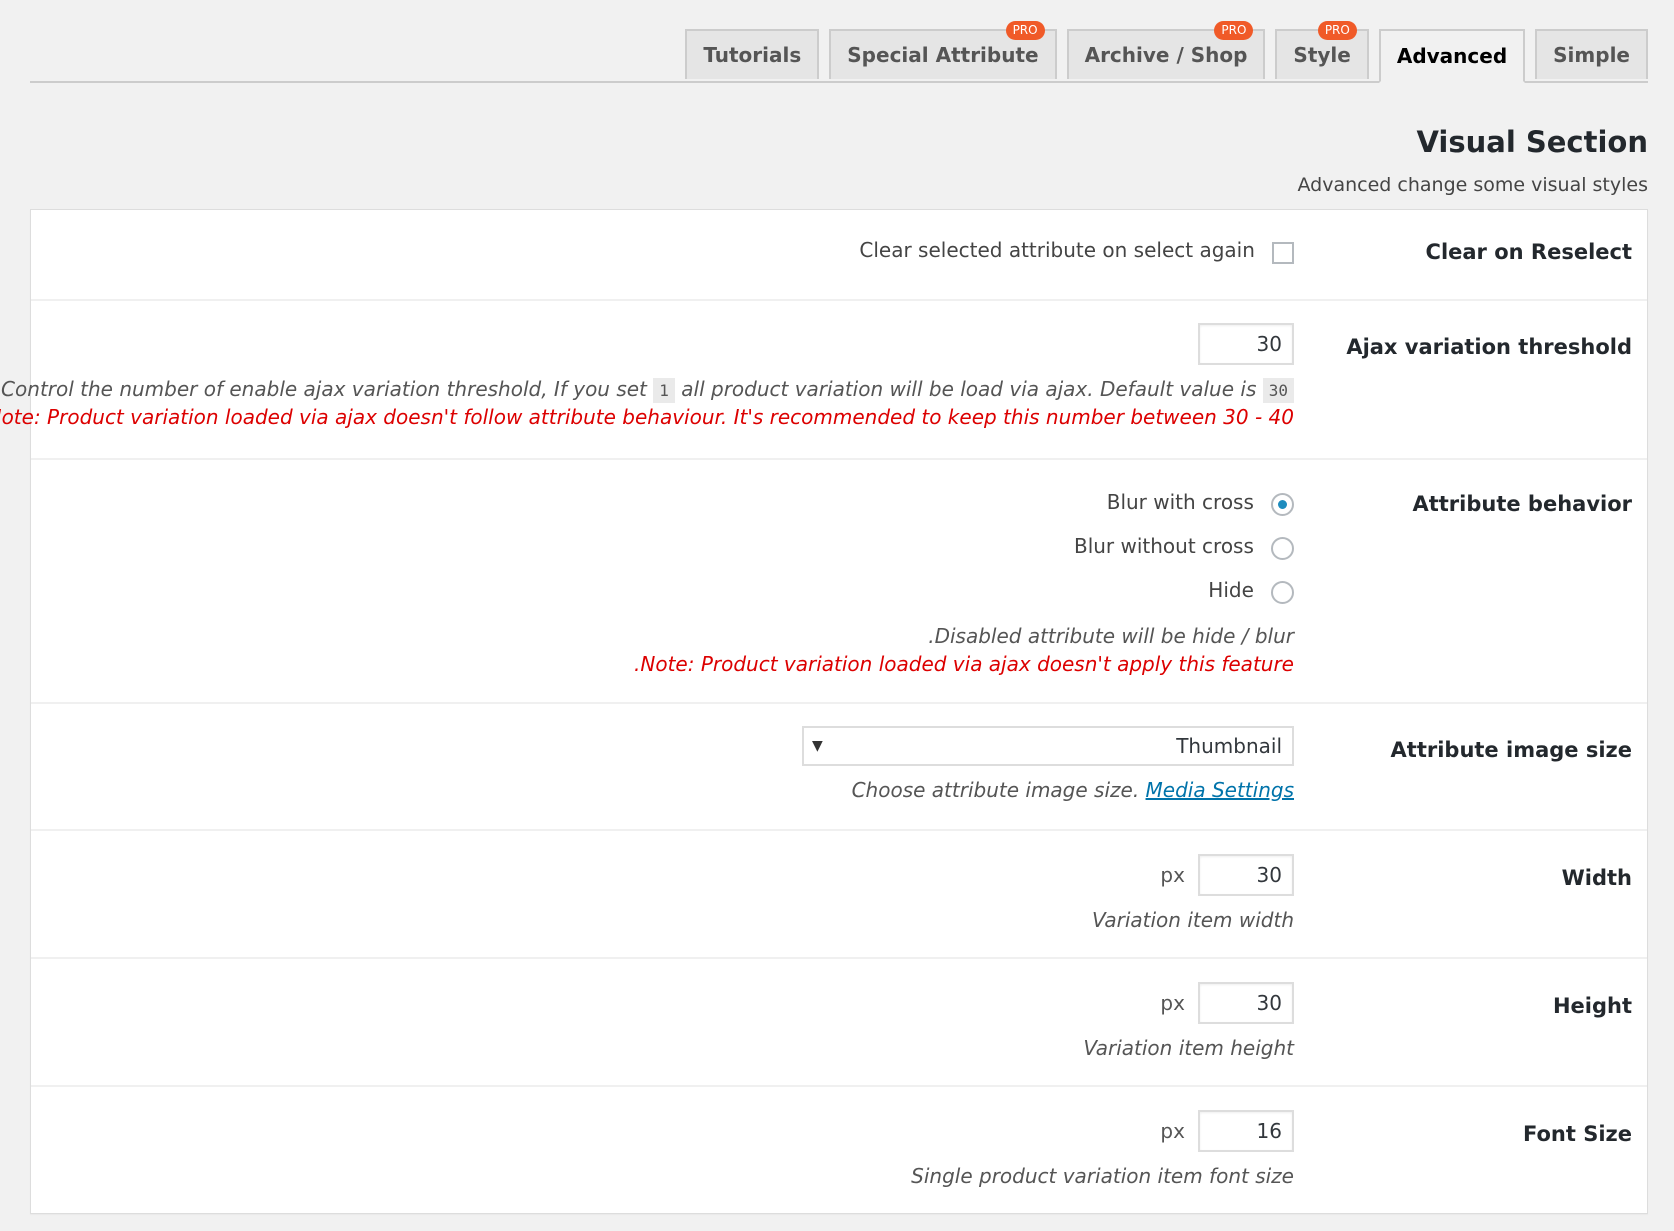  Describe the element at coordinates (1322, 55) in the screenshot. I see `tab-label: Style` at that location.